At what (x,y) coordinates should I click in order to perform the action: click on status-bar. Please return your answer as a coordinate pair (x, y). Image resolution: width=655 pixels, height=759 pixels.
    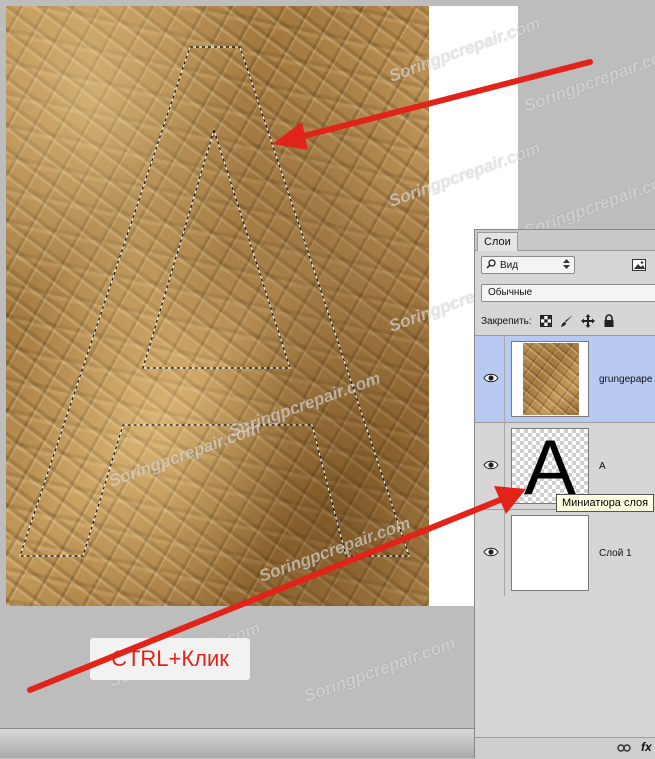
    Looking at the image, I should click on (237, 743).